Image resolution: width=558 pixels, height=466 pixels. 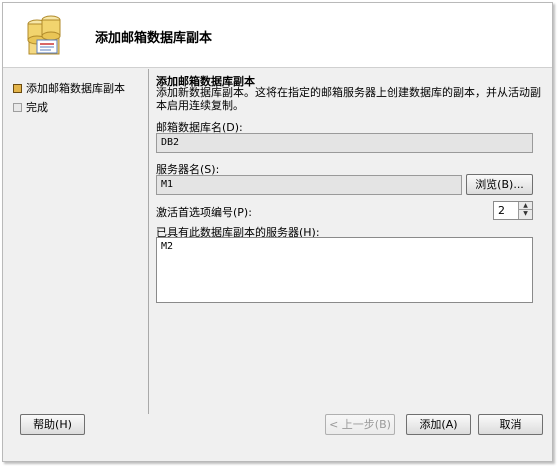 What do you see at coordinates (344, 143) in the screenshot?
I see `db-name-field: DB2` at bounding box center [344, 143].